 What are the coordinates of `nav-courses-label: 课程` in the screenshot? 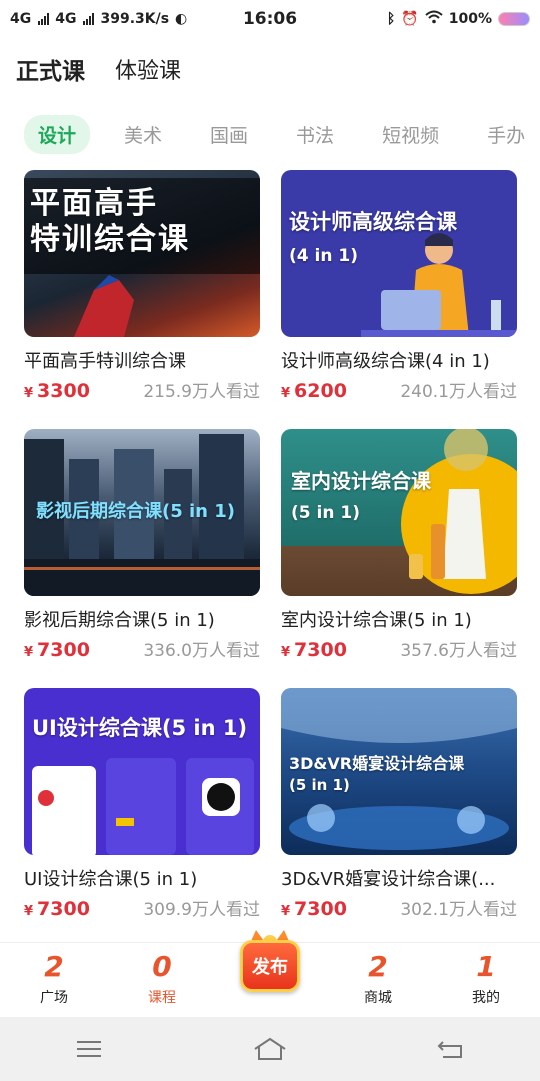 It's located at (162, 998).